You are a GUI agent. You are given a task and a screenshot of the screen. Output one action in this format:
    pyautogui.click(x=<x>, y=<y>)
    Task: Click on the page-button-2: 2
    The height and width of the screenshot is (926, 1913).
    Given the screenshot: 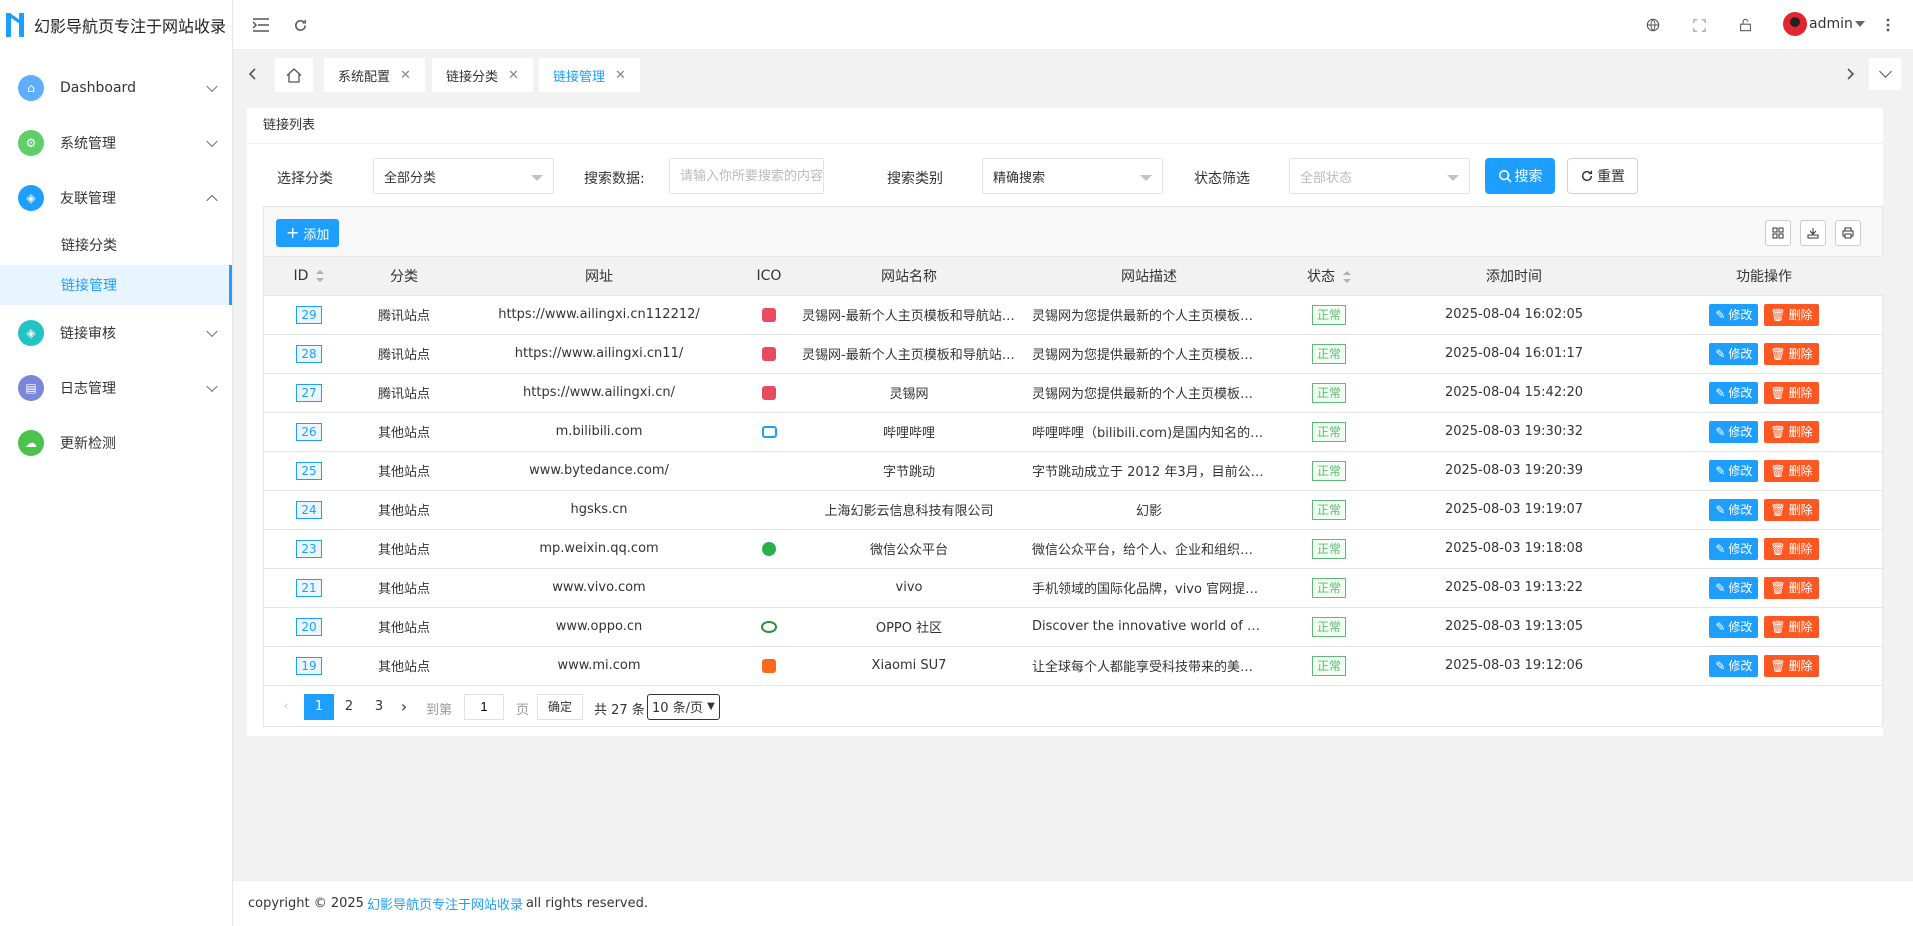 What is the action you would take?
    pyautogui.click(x=349, y=707)
    